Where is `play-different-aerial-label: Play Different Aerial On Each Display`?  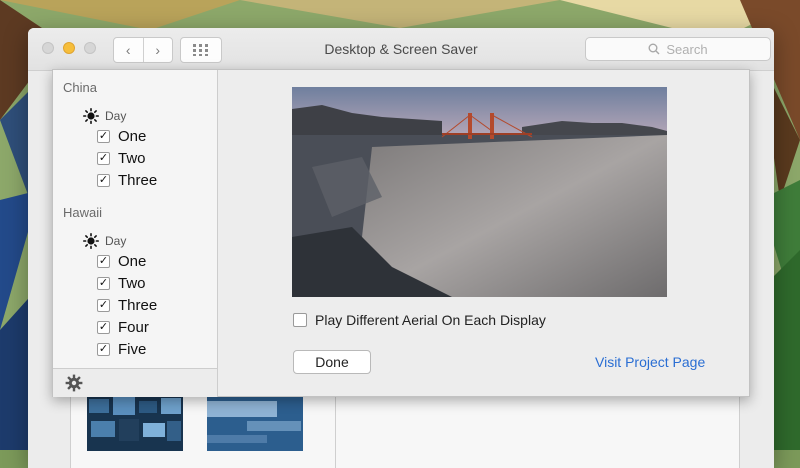 play-different-aerial-label: Play Different Aerial On Each Display is located at coordinates (430, 320).